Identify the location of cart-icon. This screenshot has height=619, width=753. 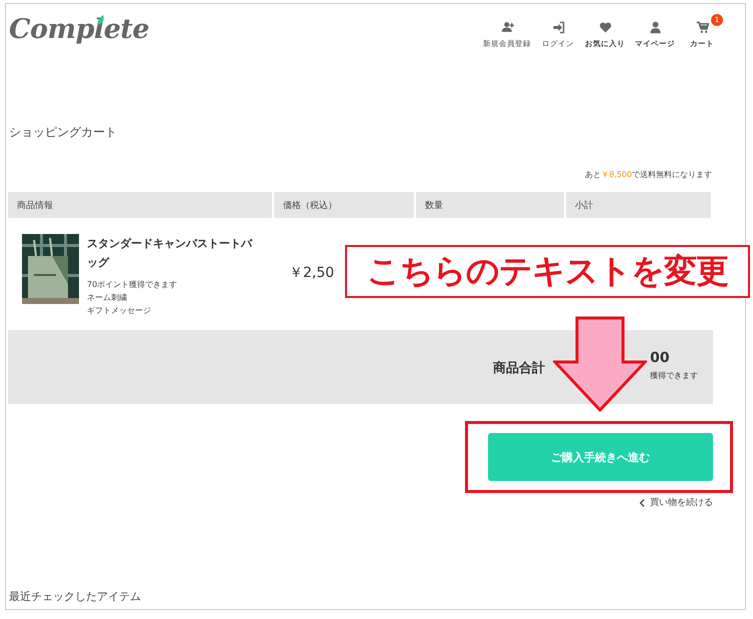
(702, 27).